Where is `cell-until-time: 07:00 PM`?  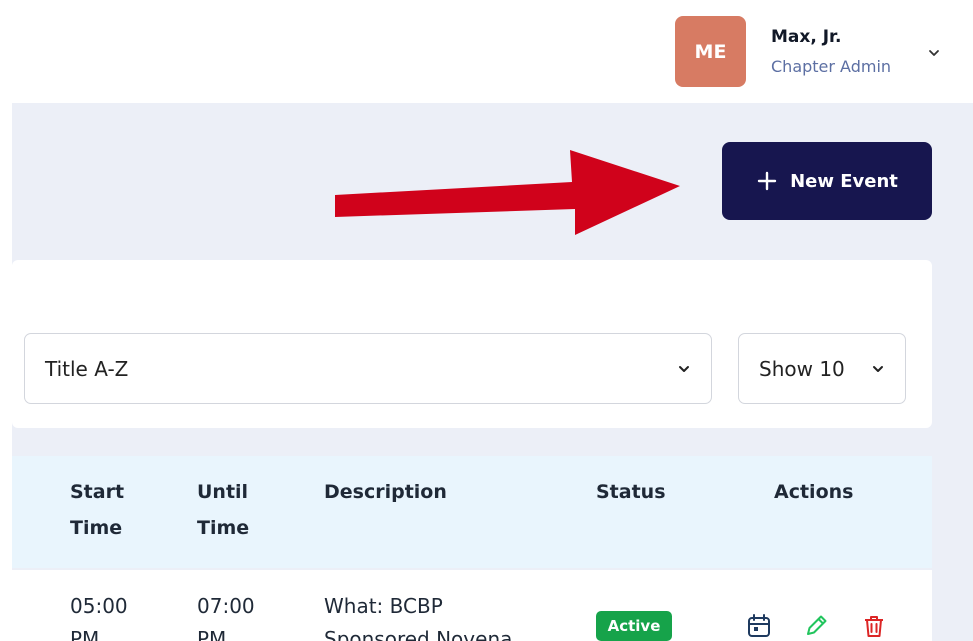 cell-until-time: 07:00 PM is located at coordinates (226, 615).